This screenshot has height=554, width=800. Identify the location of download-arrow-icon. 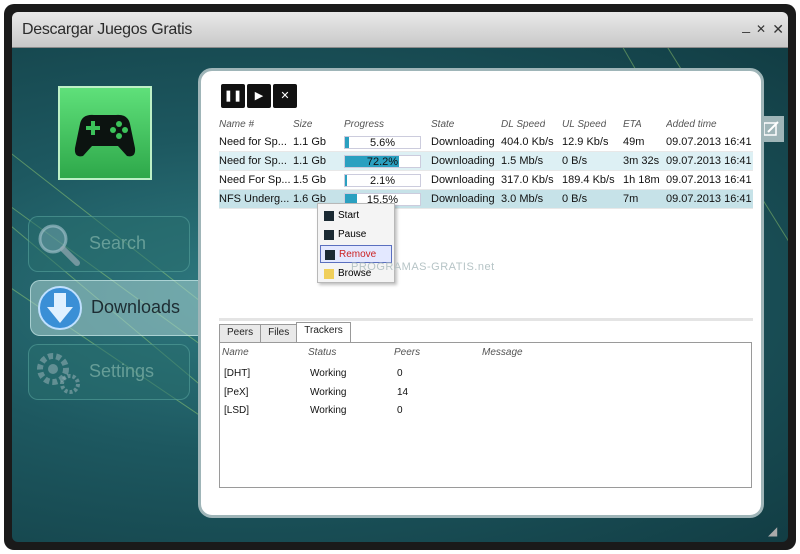
(60, 308).